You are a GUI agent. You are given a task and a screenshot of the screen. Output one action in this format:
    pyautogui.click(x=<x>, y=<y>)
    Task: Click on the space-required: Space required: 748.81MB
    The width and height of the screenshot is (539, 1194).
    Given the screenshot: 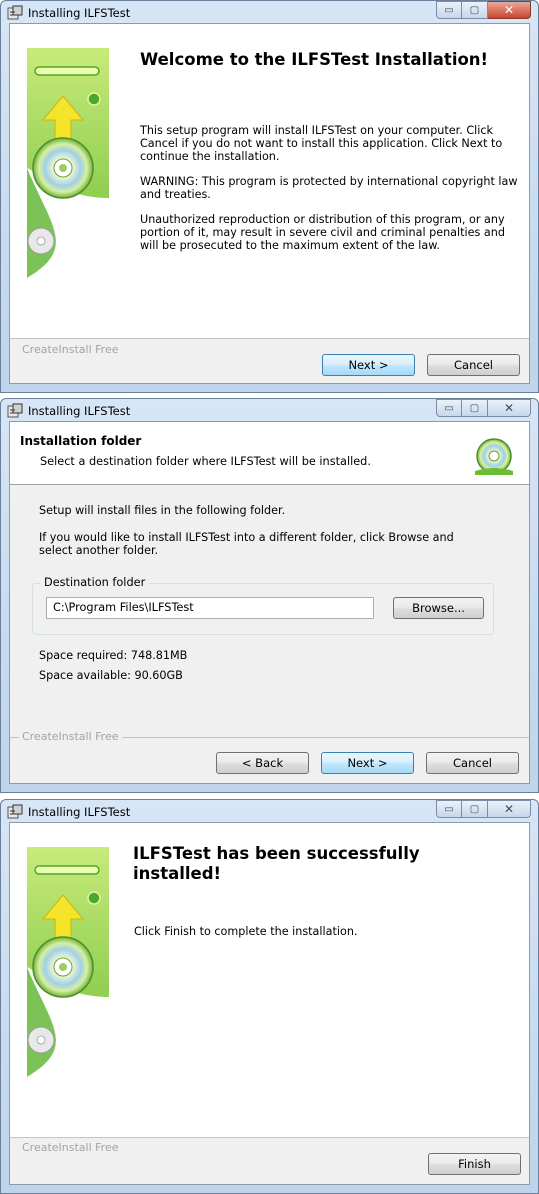 What is the action you would take?
    pyautogui.click(x=113, y=655)
    